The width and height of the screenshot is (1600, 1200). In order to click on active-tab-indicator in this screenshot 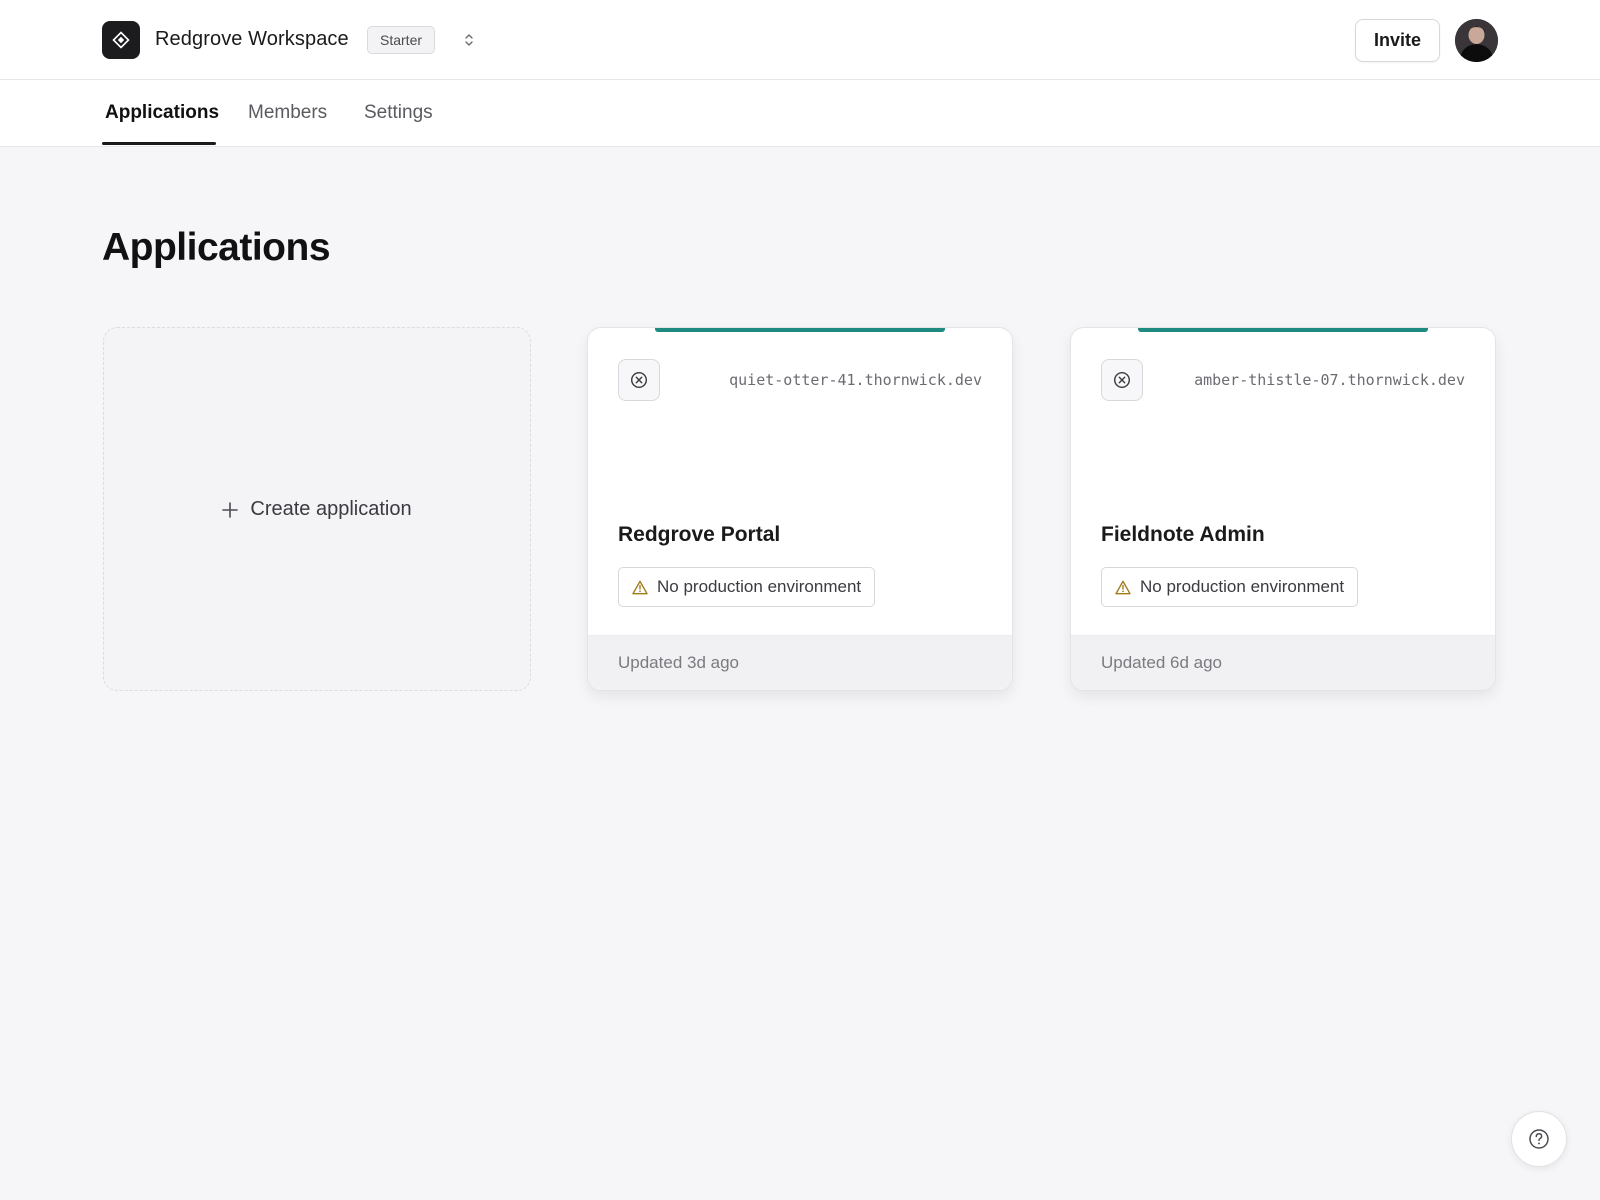, I will do `click(159, 143)`.